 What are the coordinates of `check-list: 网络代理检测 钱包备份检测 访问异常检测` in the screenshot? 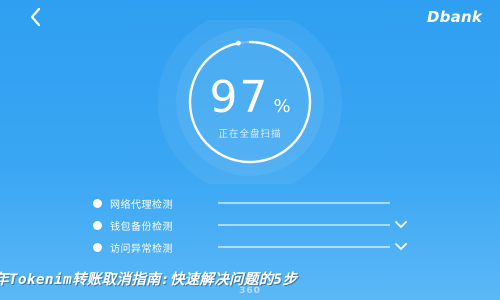 It's located at (250, 225).